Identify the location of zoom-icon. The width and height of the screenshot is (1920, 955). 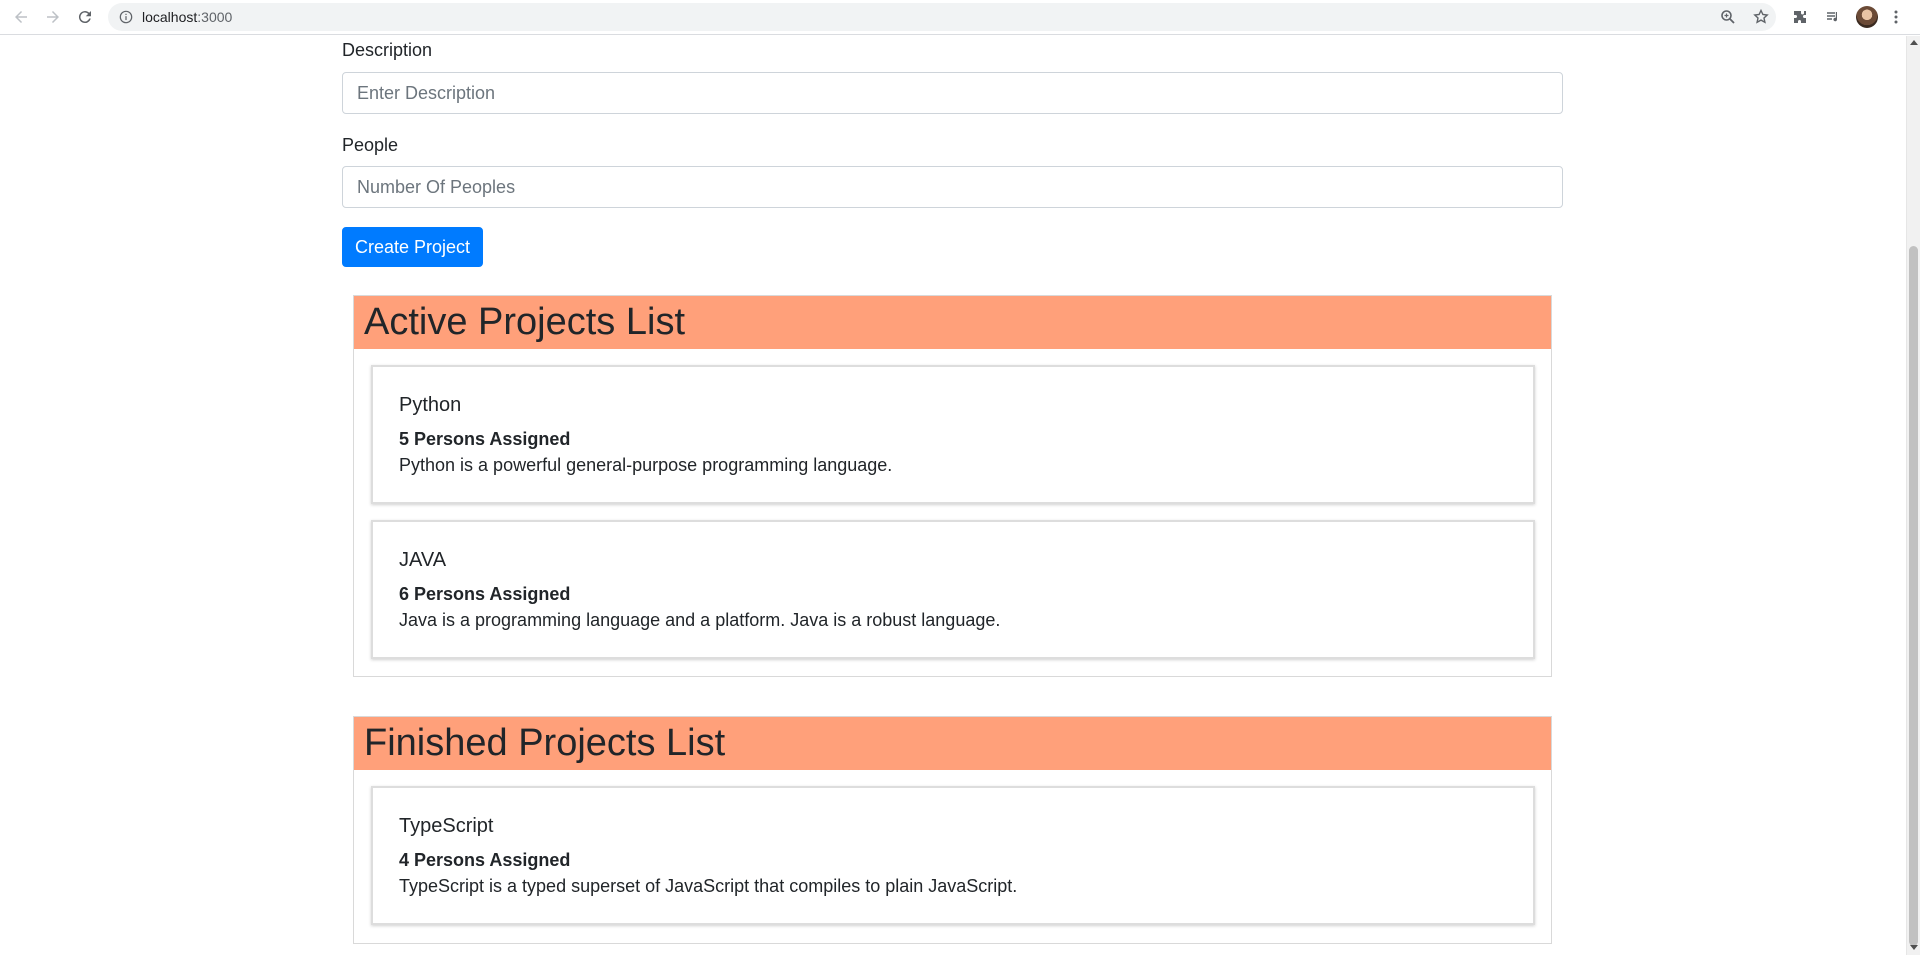
(1728, 17).